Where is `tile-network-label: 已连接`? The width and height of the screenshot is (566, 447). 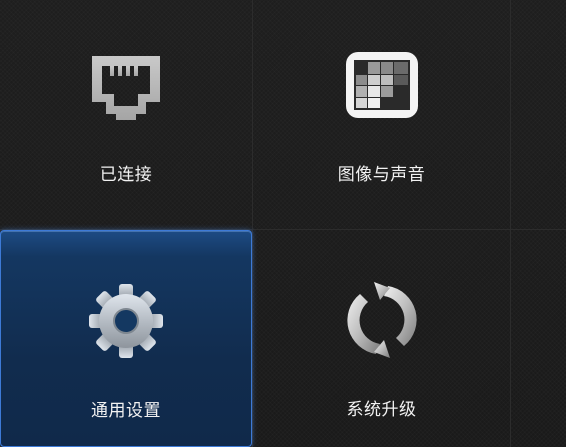 tile-network-label: 已连接 is located at coordinates (126, 175).